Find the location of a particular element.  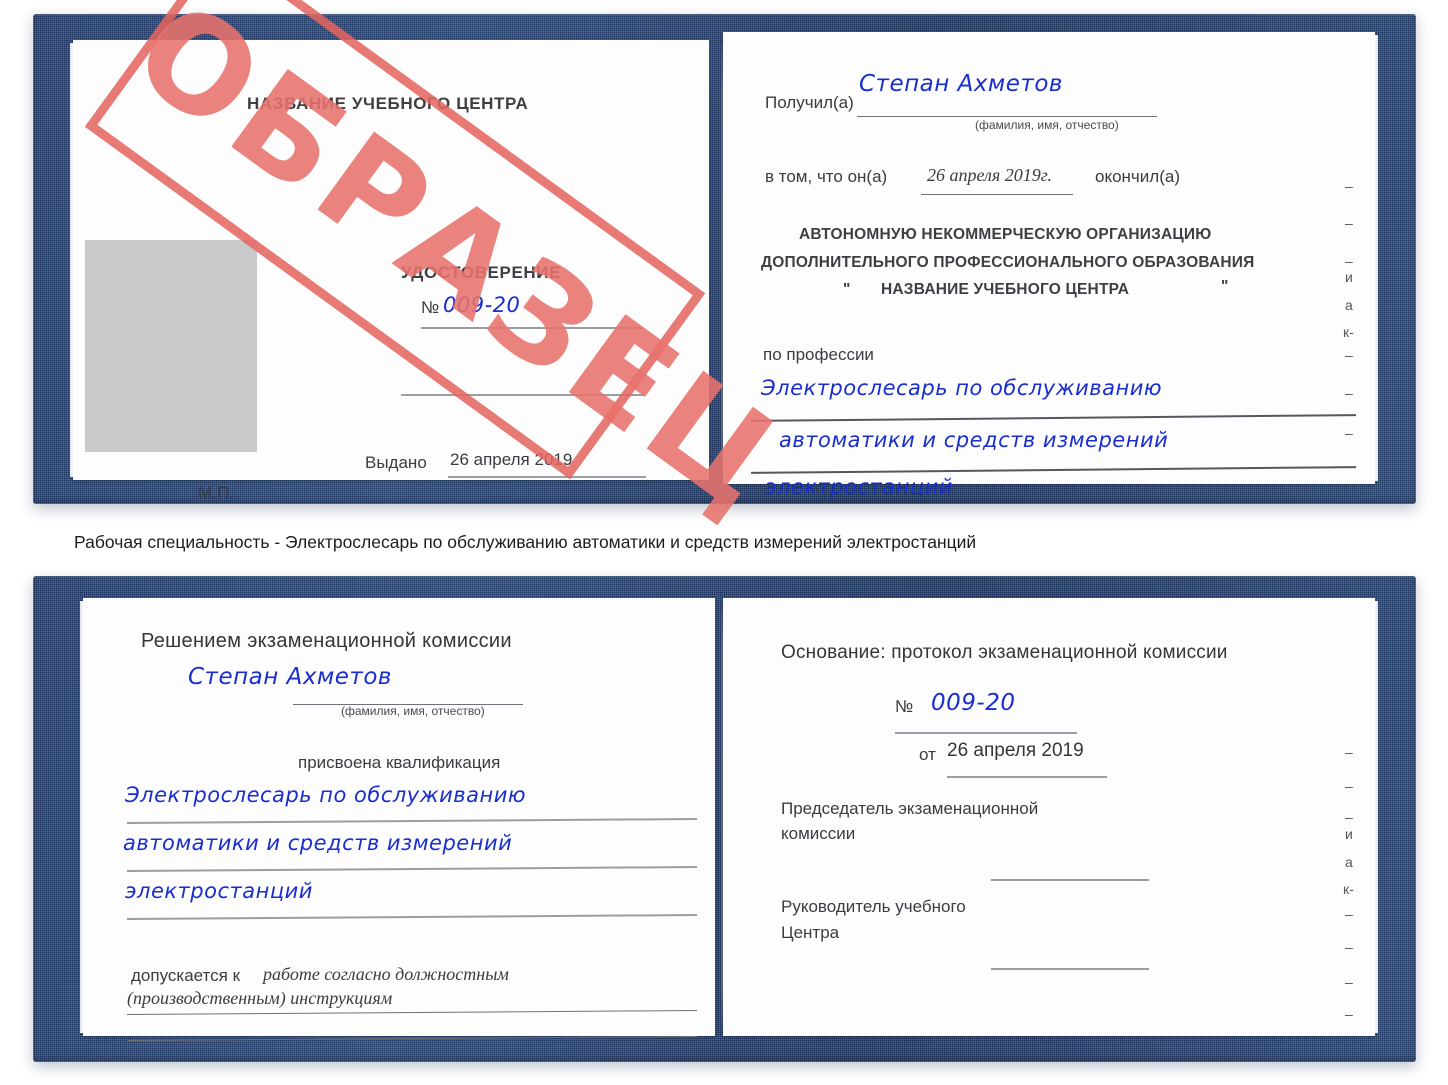

bottom-edge-dash-4: – is located at coordinates (1349, 914).